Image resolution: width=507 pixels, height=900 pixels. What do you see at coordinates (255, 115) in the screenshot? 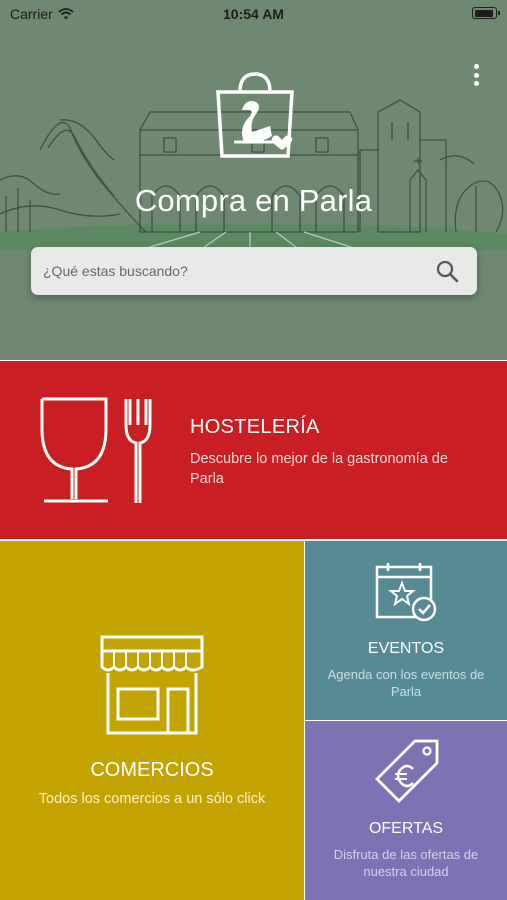
I see `shopping-bag-swan-logo` at bounding box center [255, 115].